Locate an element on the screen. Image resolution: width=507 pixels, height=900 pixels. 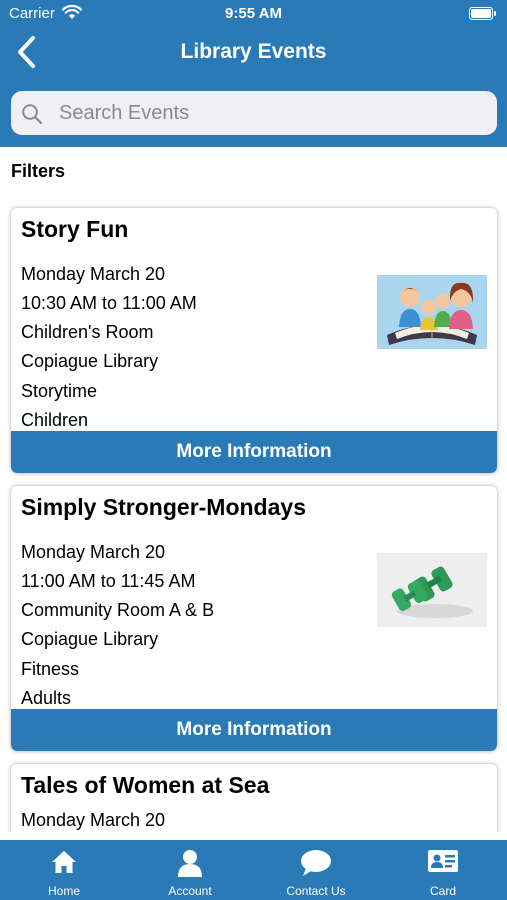
battery-icon is located at coordinates (482, 13).